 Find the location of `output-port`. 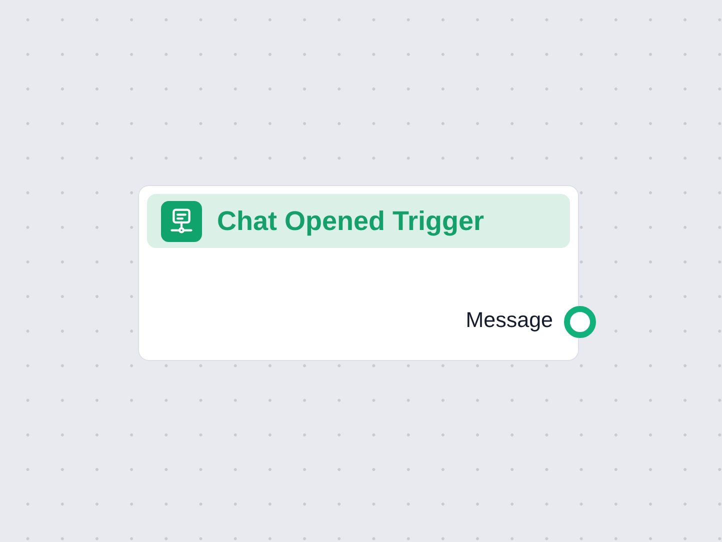

output-port is located at coordinates (580, 322).